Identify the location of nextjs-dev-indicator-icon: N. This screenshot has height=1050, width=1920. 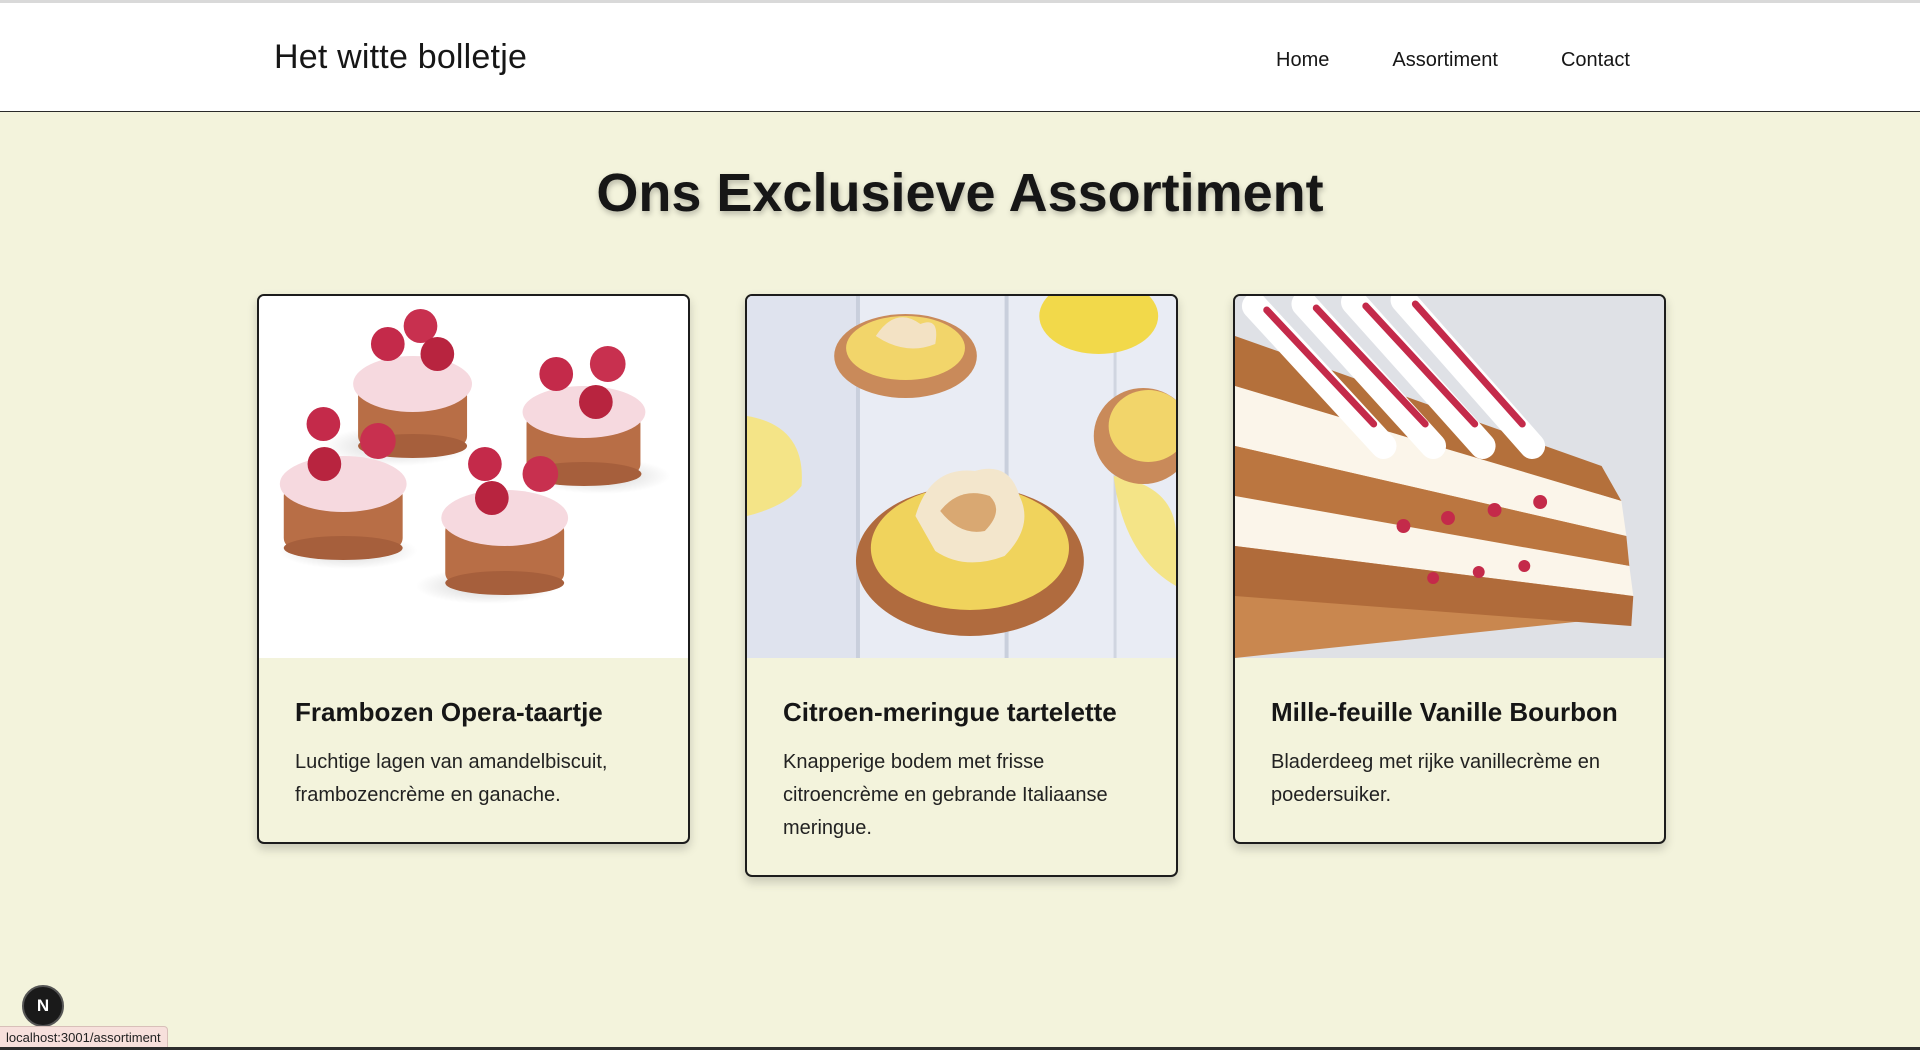
(43, 1006).